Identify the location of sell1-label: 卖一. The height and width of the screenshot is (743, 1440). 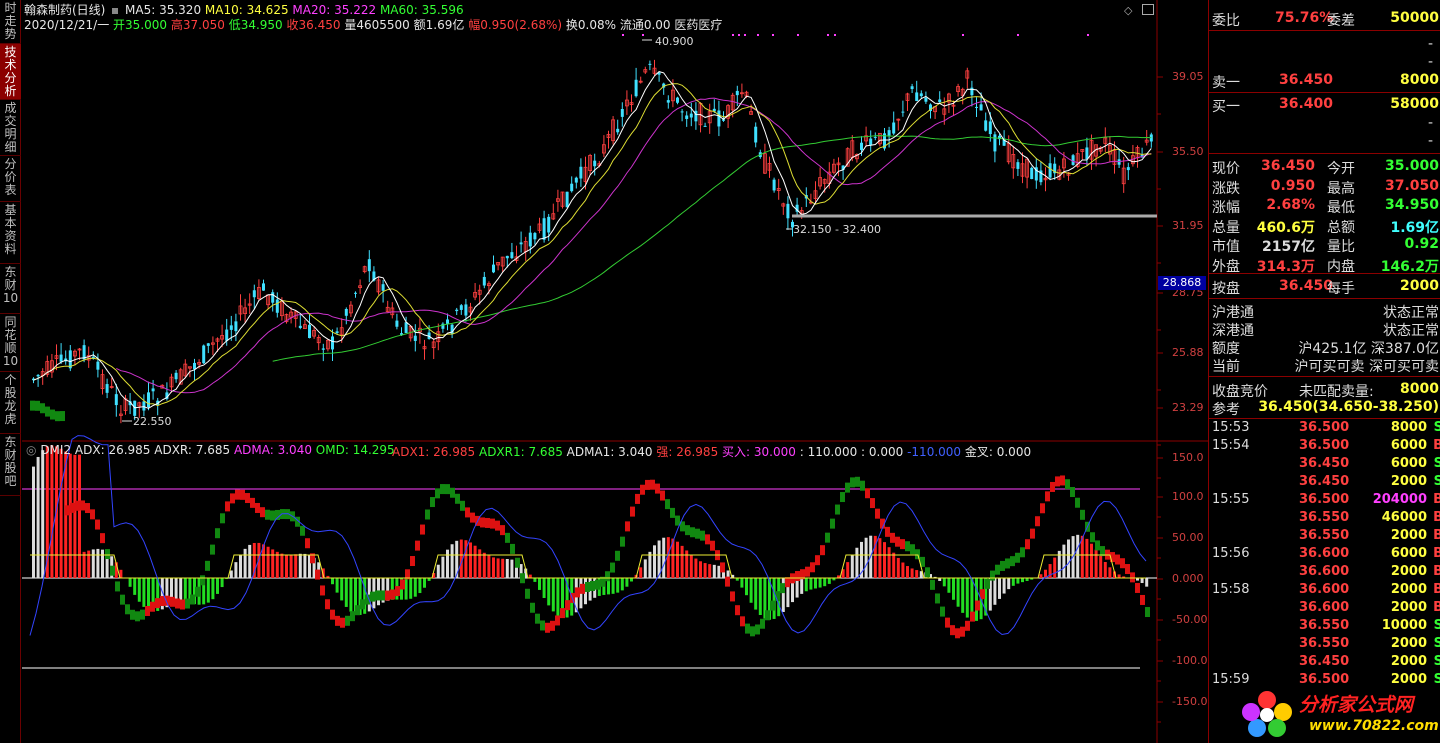
(1226, 83).